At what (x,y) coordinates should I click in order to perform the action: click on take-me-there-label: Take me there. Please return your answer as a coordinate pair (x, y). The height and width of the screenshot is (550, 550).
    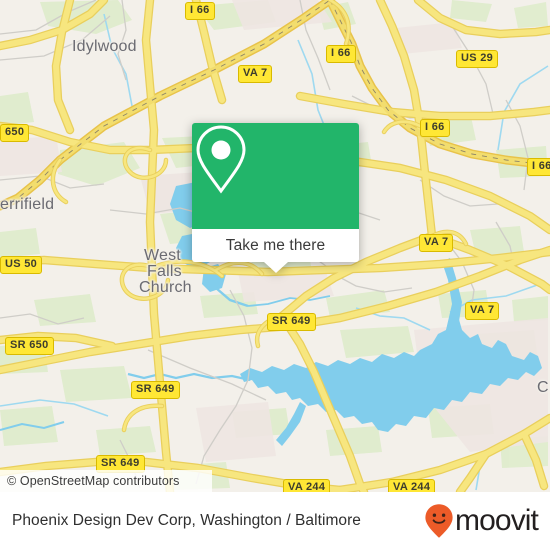
    Looking at the image, I should click on (275, 245).